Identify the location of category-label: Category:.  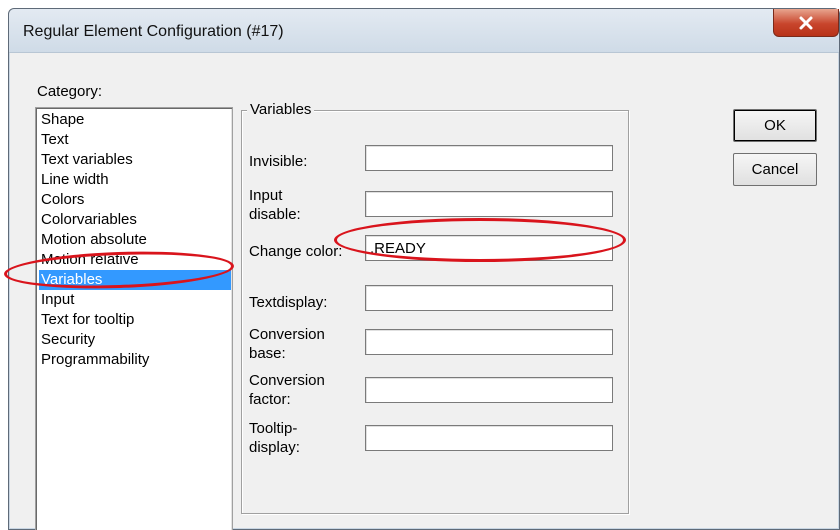
(70, 91).